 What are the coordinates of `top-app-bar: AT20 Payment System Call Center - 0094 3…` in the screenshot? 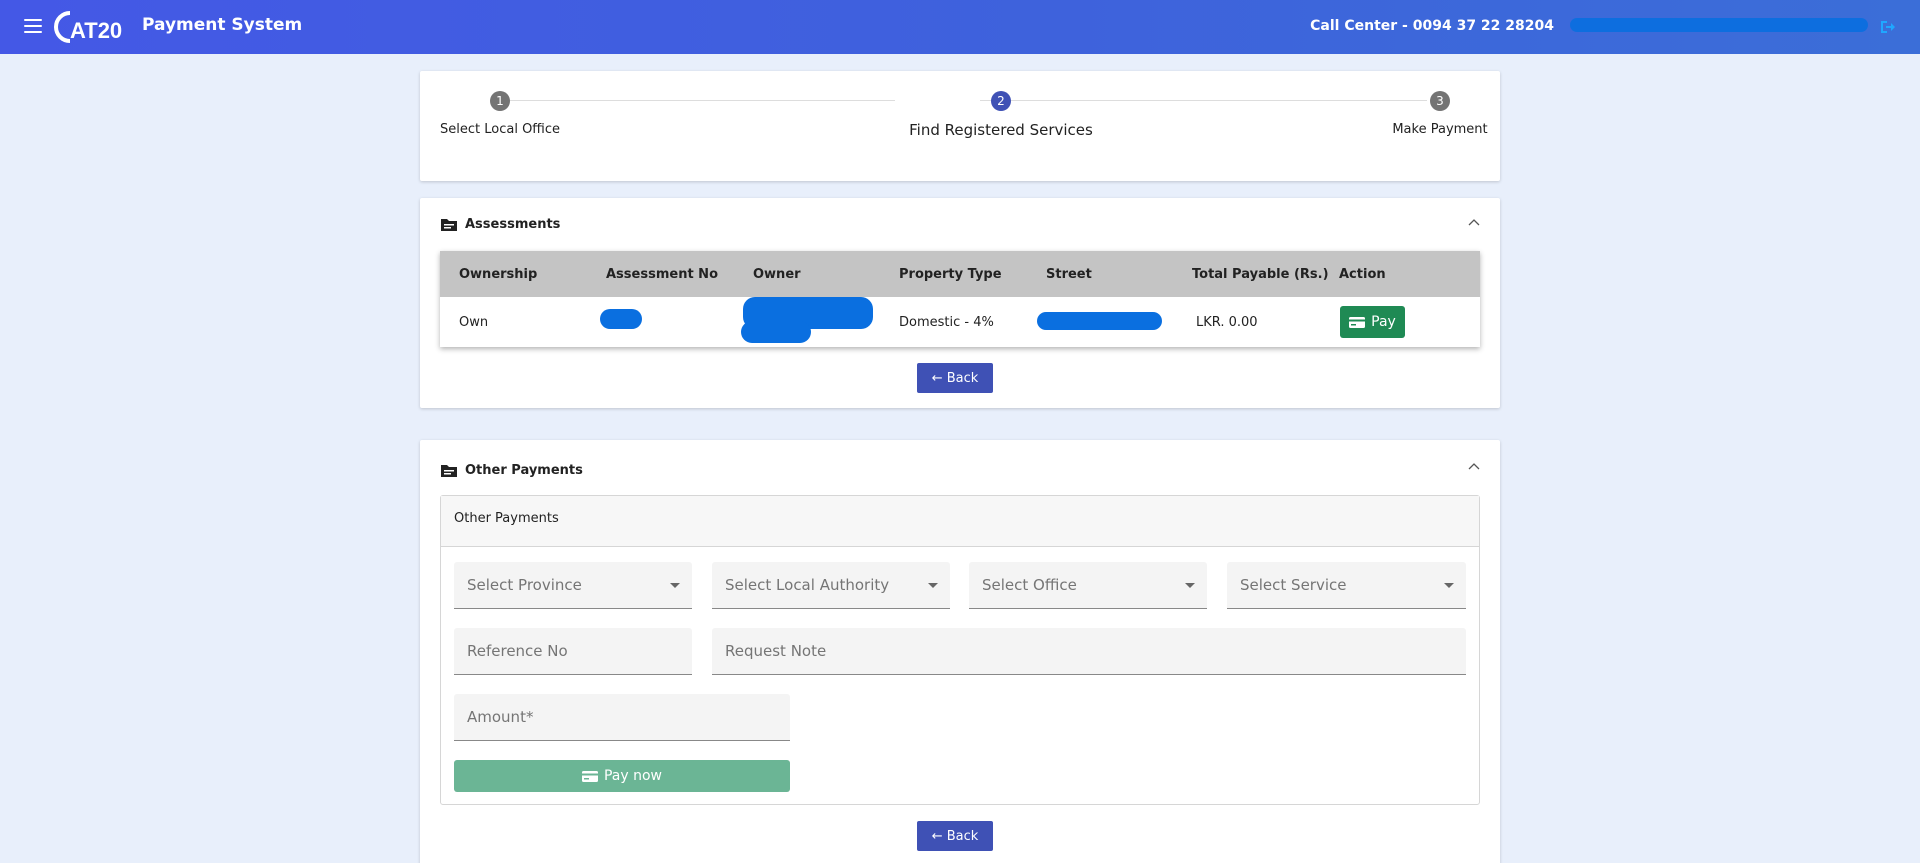 It's located at (960, 27).